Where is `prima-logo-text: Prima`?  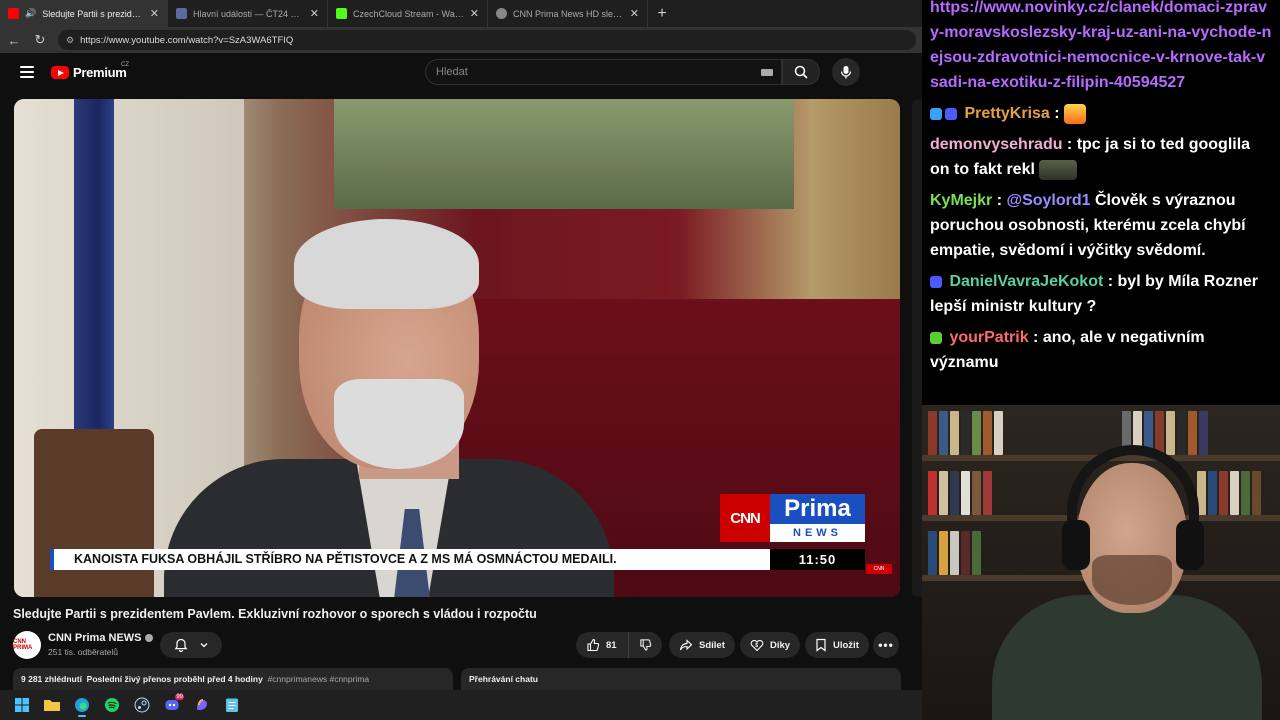
prima-logo-text: Prima is located at coordinates (817, 509).